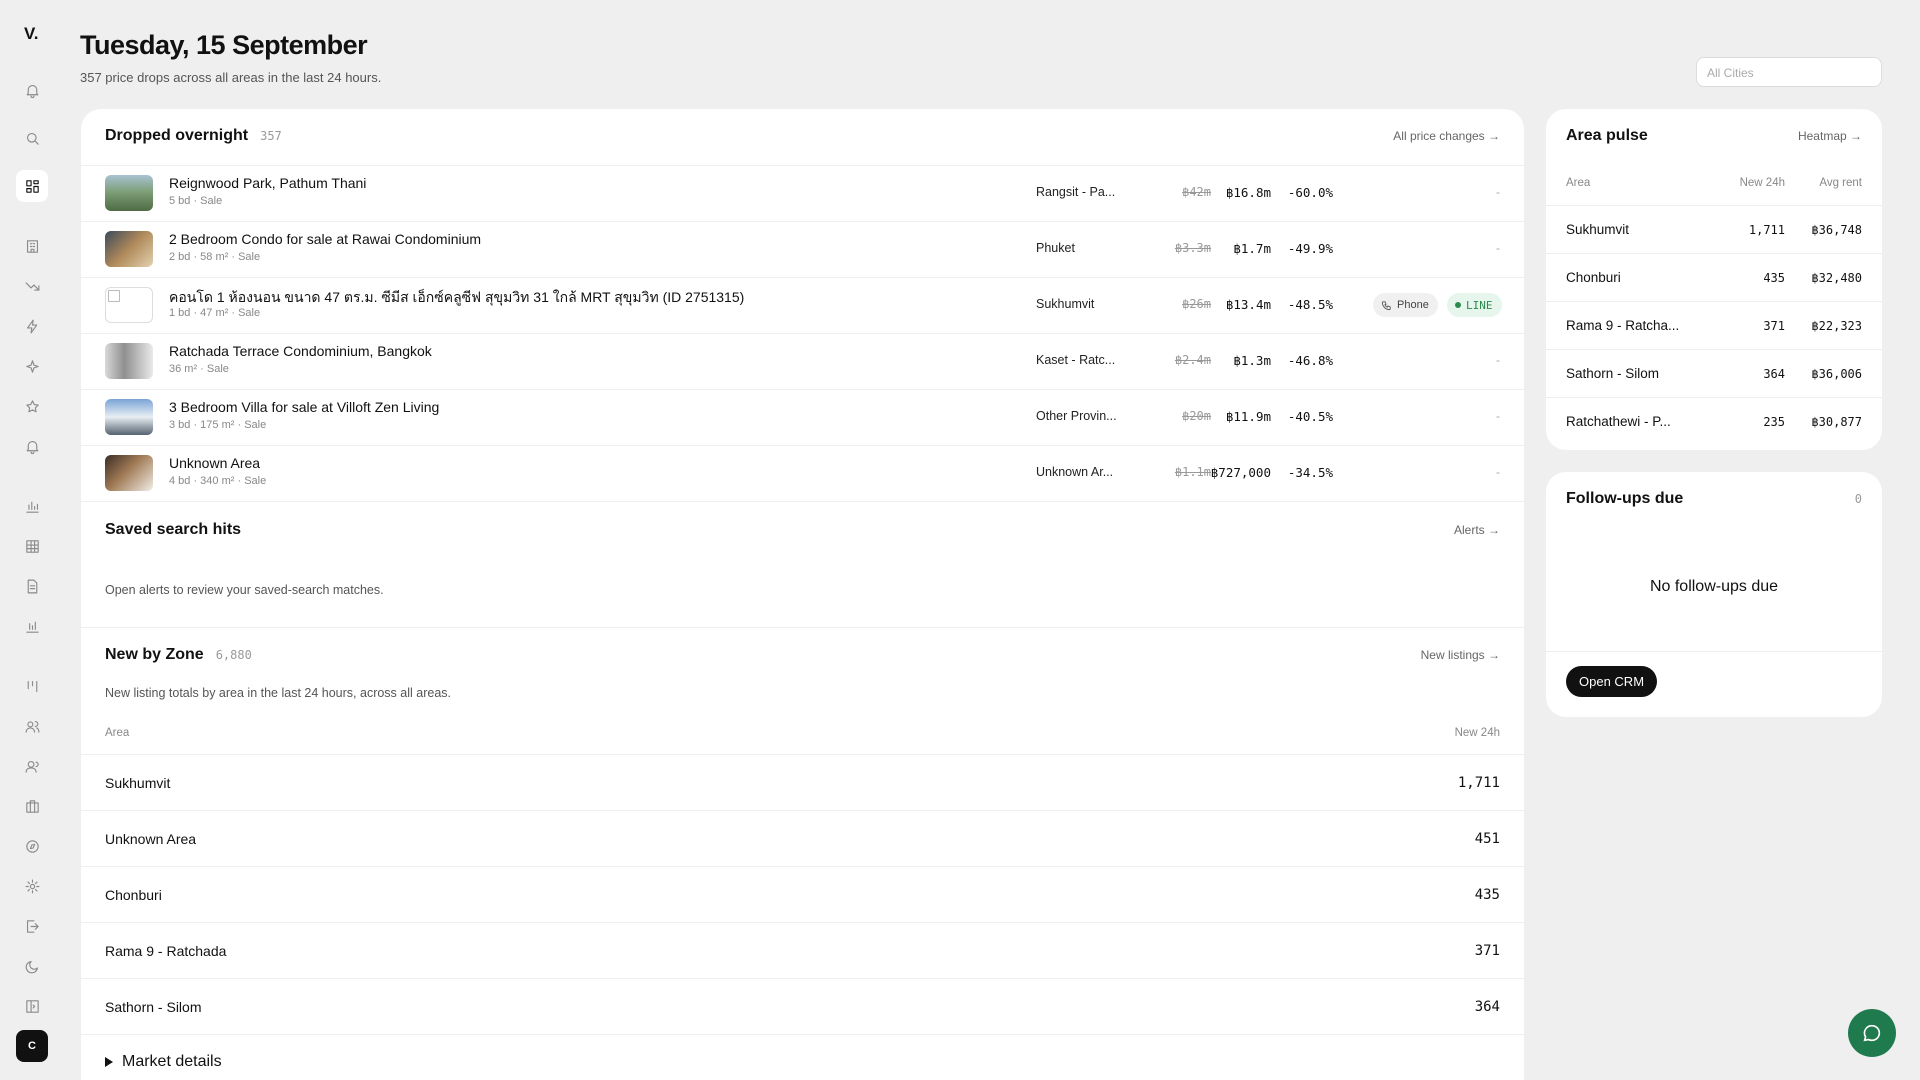 Image resolution: width=1920 pixels, height=1080 pixels. I want to click on zone-row: Sathorn - Silom 364, so click(802, 1006).